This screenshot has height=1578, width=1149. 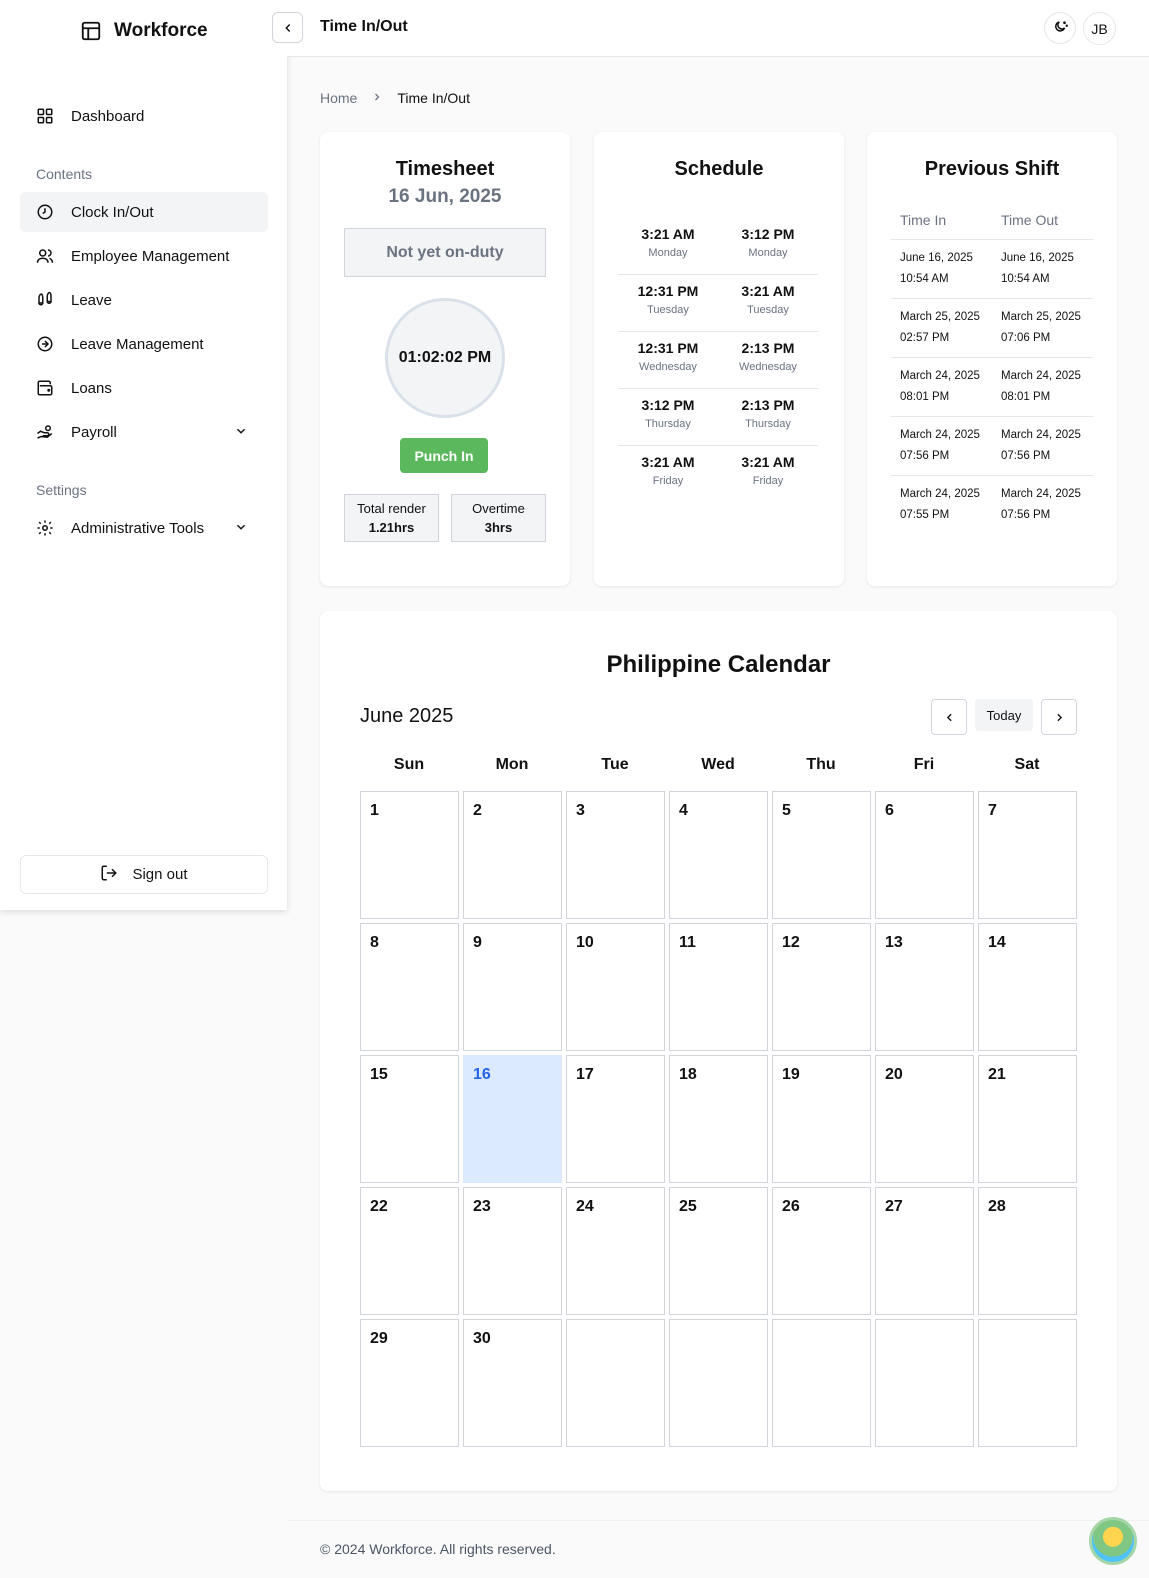 I want to click on today-button: Today, so click(x=1004, y=715).